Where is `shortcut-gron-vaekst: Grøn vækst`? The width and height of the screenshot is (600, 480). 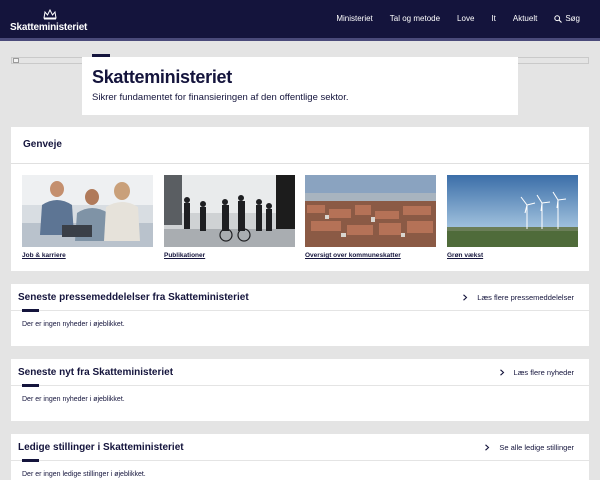 shortcut-gron-vaekst: Grøn vækst is located at coordinates (512, 217).